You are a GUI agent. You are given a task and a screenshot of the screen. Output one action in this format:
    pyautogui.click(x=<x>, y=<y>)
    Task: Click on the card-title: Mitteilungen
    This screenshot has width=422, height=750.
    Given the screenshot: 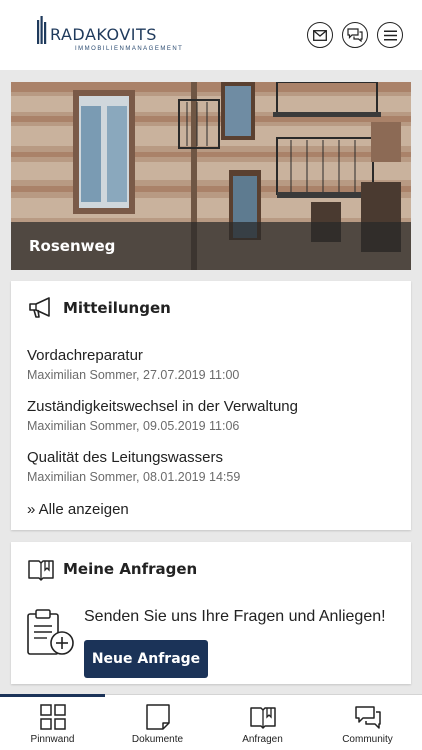 What is the action you would take?
    pyautogui.click(x=117, y=308)
    